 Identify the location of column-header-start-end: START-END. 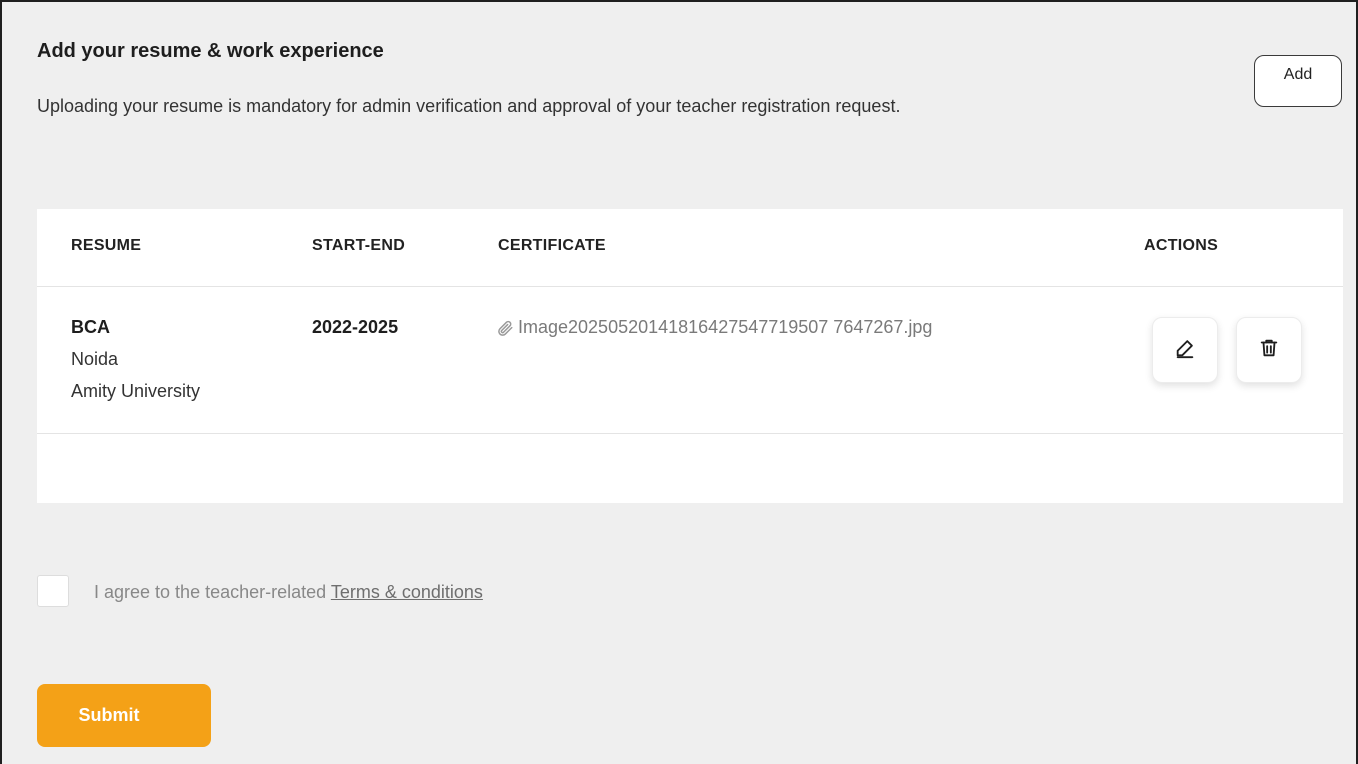
(359, 245).